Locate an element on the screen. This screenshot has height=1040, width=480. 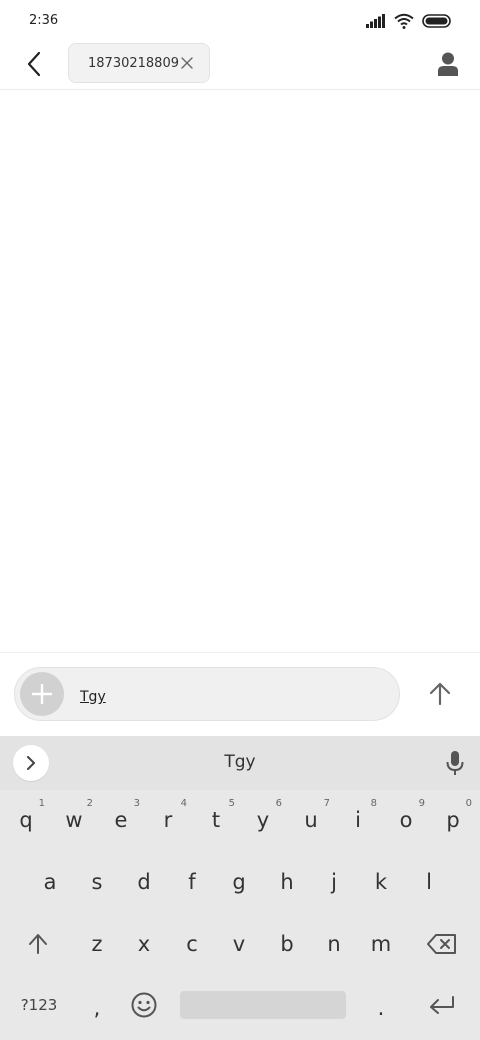
status-bar: 2:36 is located at coordinates (240, 20).